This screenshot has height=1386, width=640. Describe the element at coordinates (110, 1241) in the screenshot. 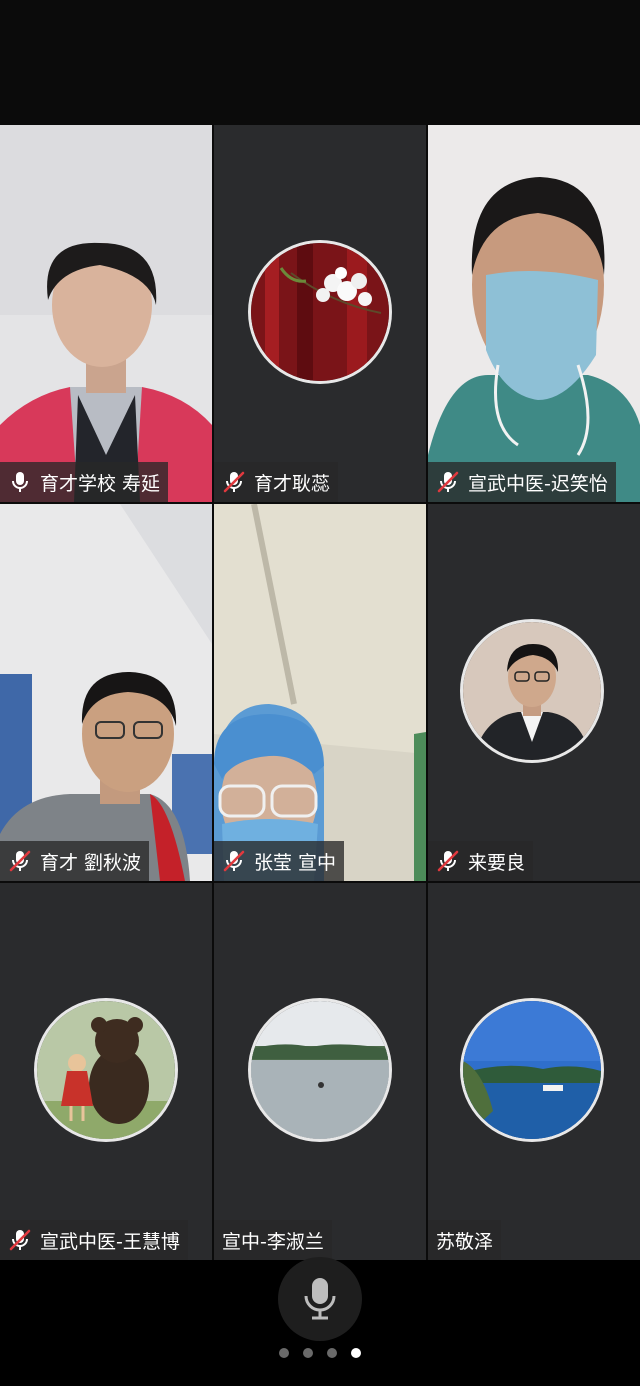

I see `participant-name: 宣武中医-王慧博` at that location.